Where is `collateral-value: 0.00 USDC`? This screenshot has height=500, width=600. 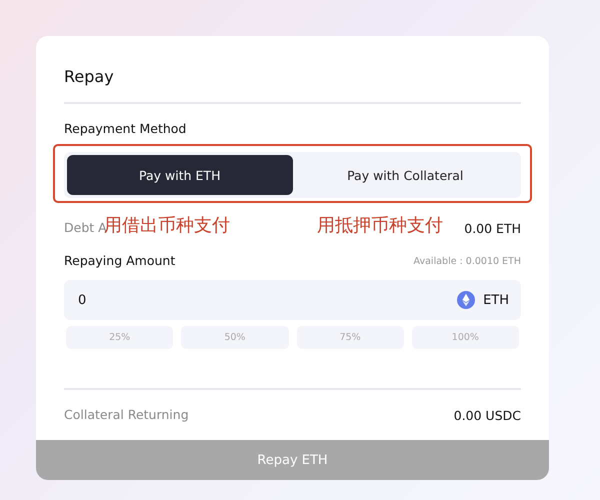 collateral-value: 0.00 USDC is located at coordinates (487, 415).